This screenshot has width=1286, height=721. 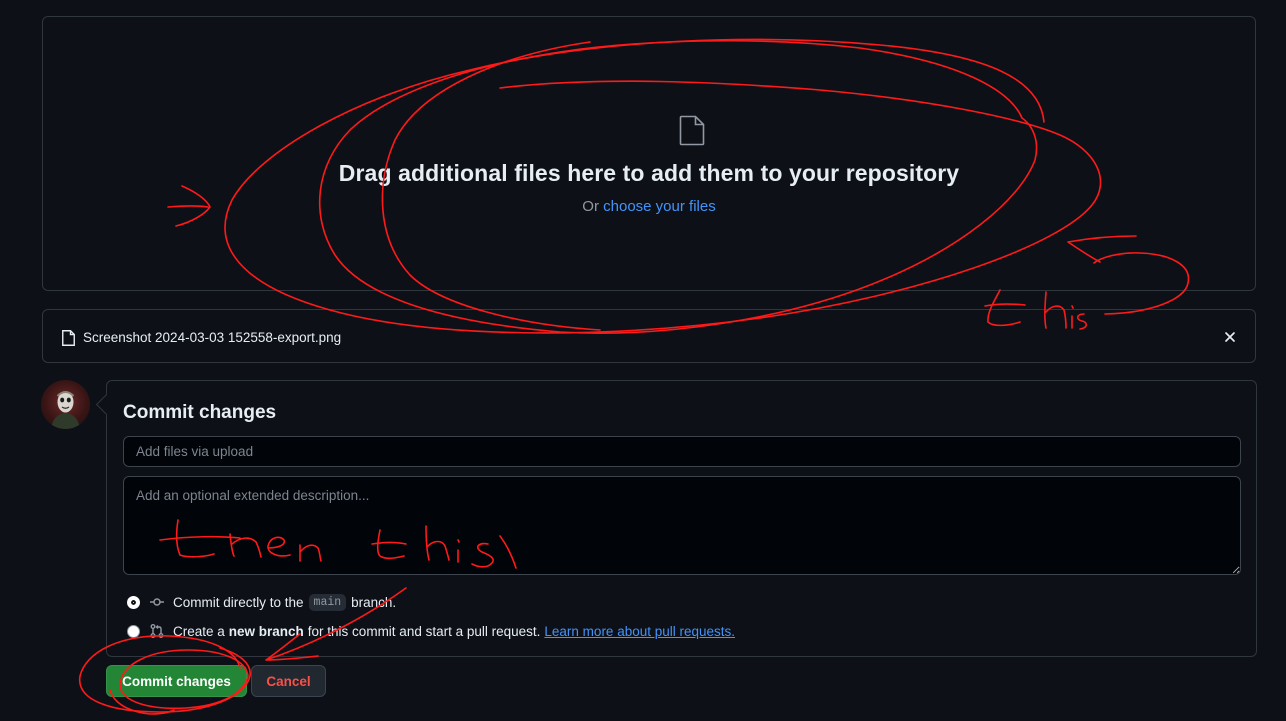 What do you see at coordinates (590, 206) in the screenshot?
I see `drop-zone-or-text: Or` at bounding box center [590, 206].